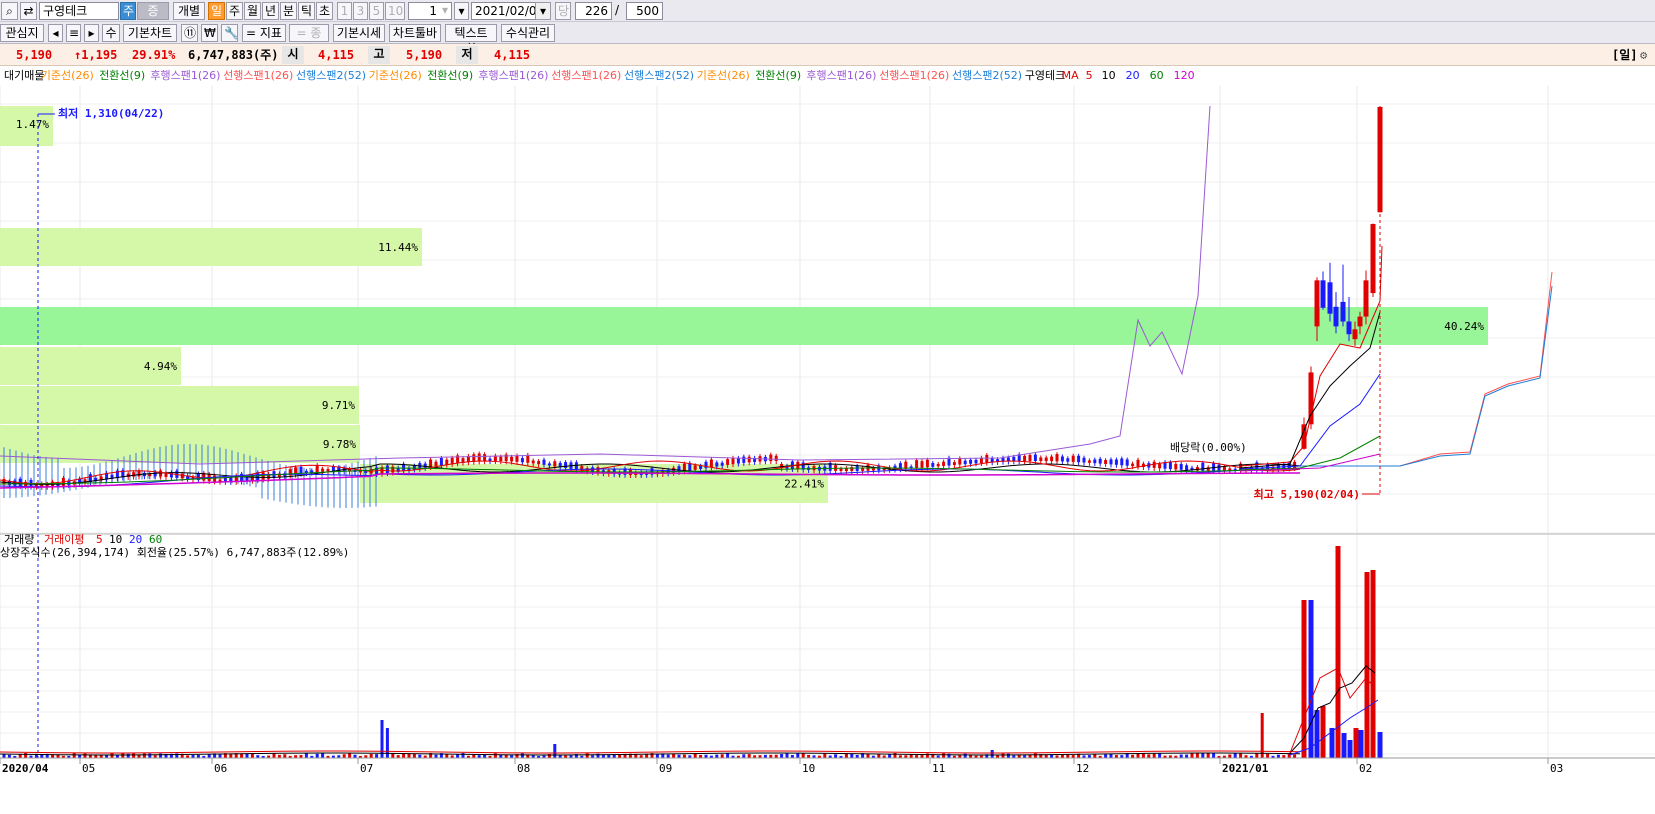 This screenshot has height=814, width=1655. Describe the element at coordinates (189, 11) in the screenshot. I see `individual-button: 개별` at that location.